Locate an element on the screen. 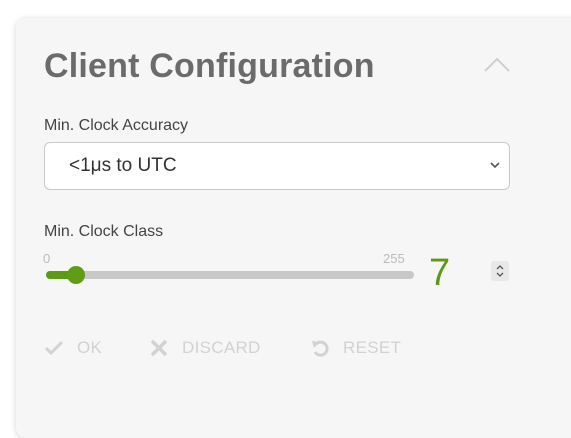 The height and width of the screenshot is (438, 571). x-icon is located at coordinates (159, 348).